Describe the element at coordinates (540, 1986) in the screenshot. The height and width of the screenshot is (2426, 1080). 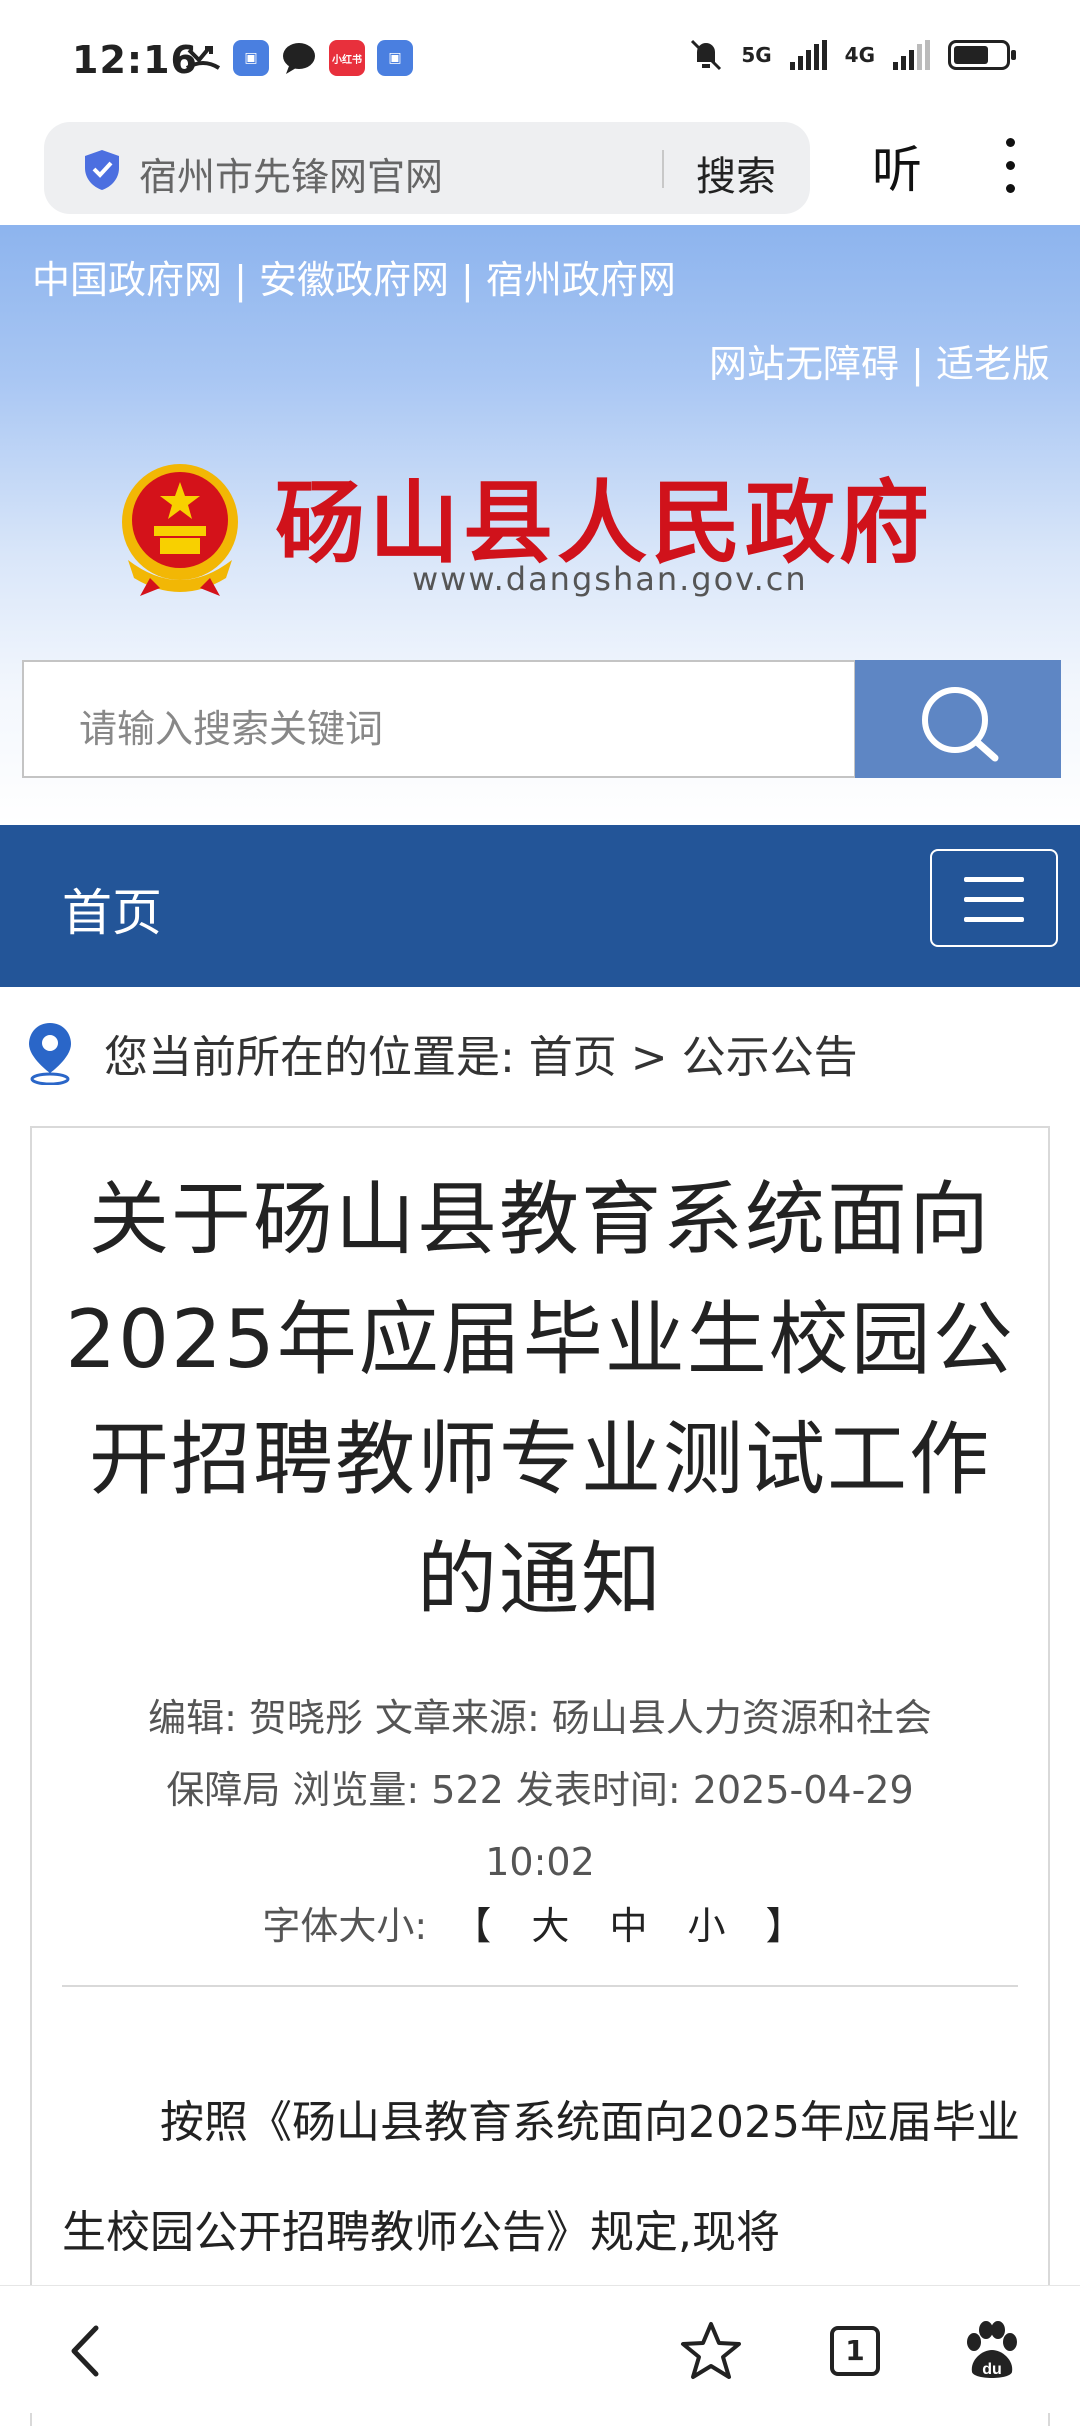
I see `article-divider` at that location.